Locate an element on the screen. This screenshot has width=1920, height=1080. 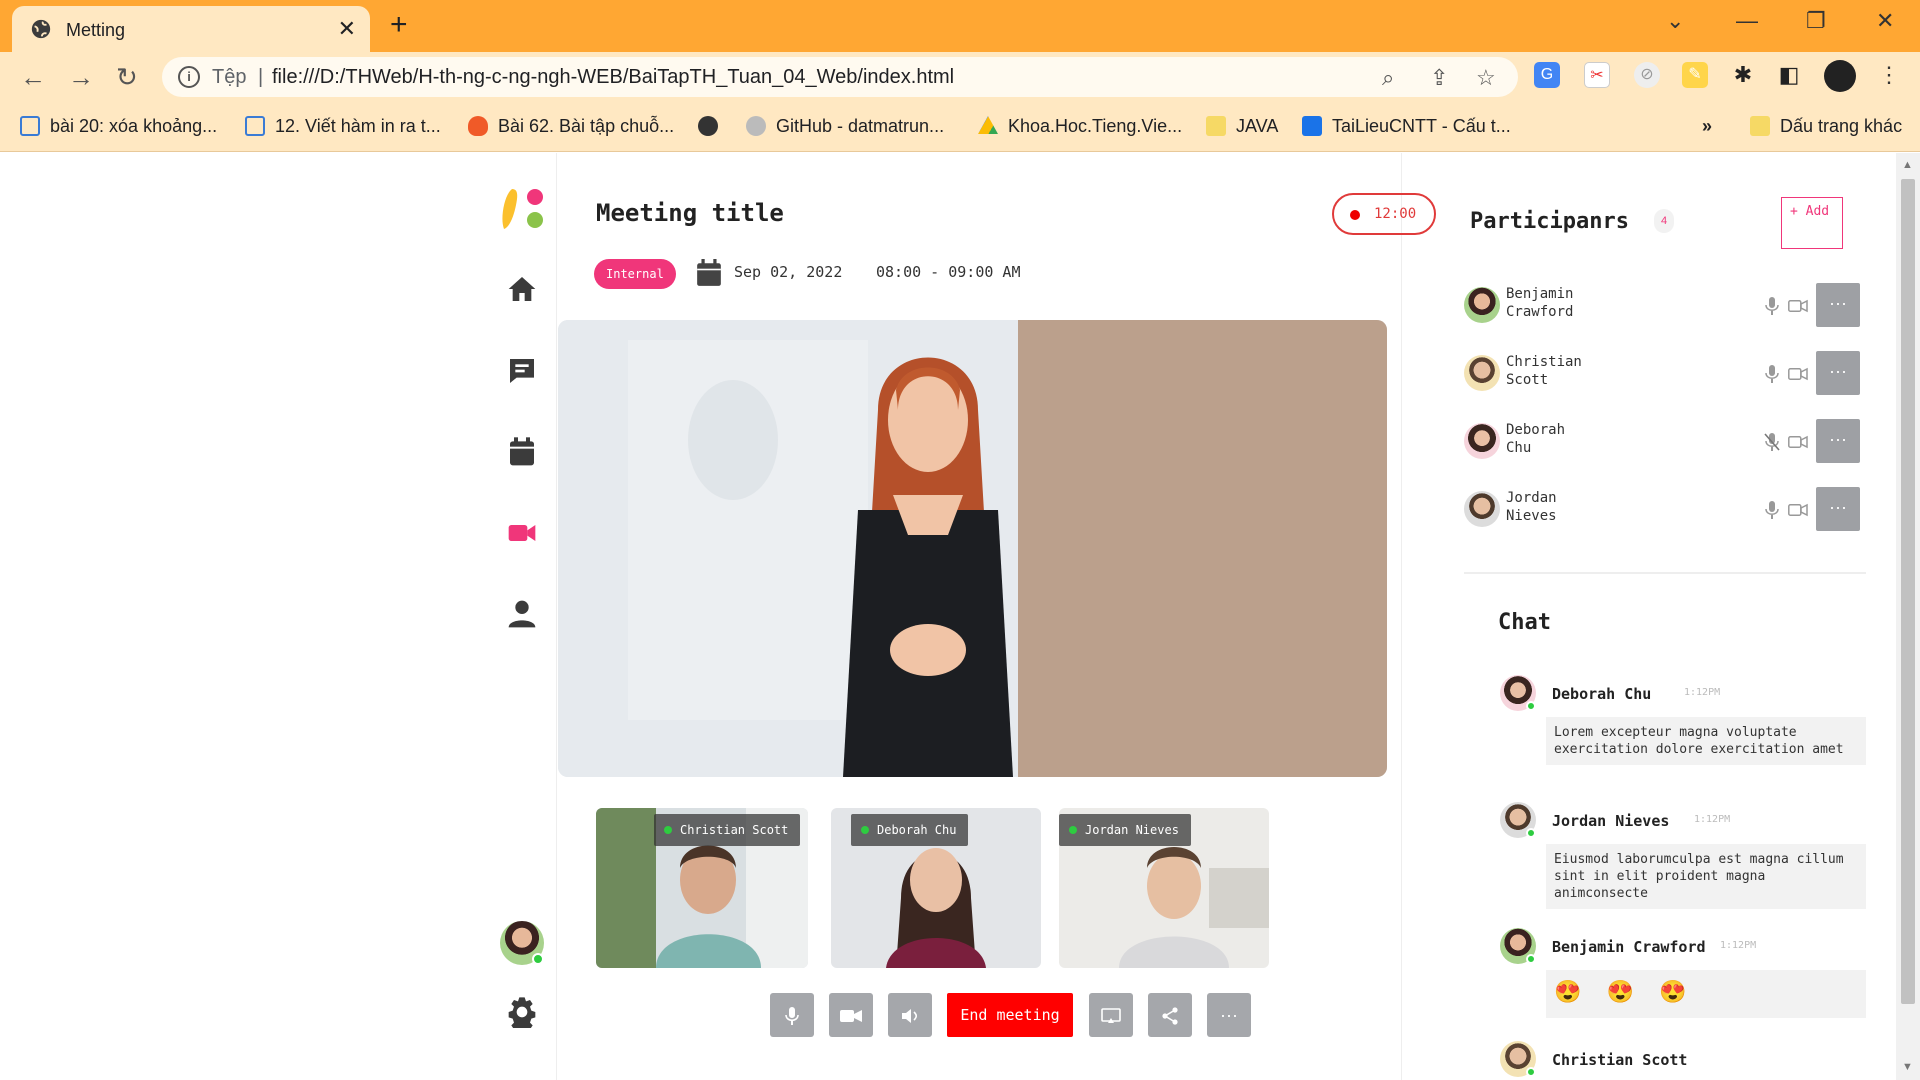
meeting-title: Meeting title is located at coordinates (690, 213).